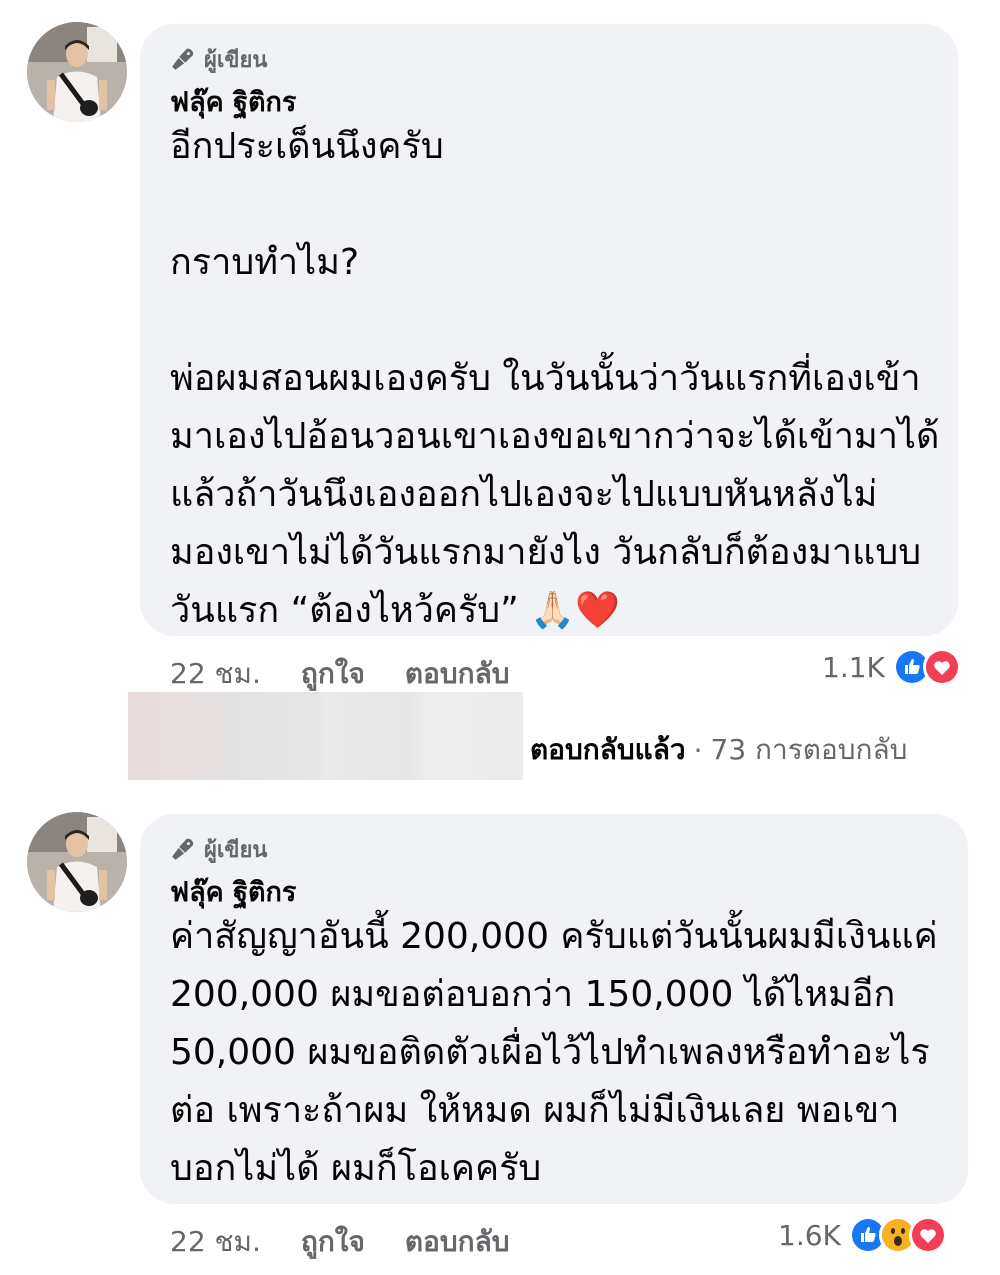  Describe the element at coordinates (307, 146) in the screenshot. I see `comment-line: อีกประเด็นนึงครับ` at that location.